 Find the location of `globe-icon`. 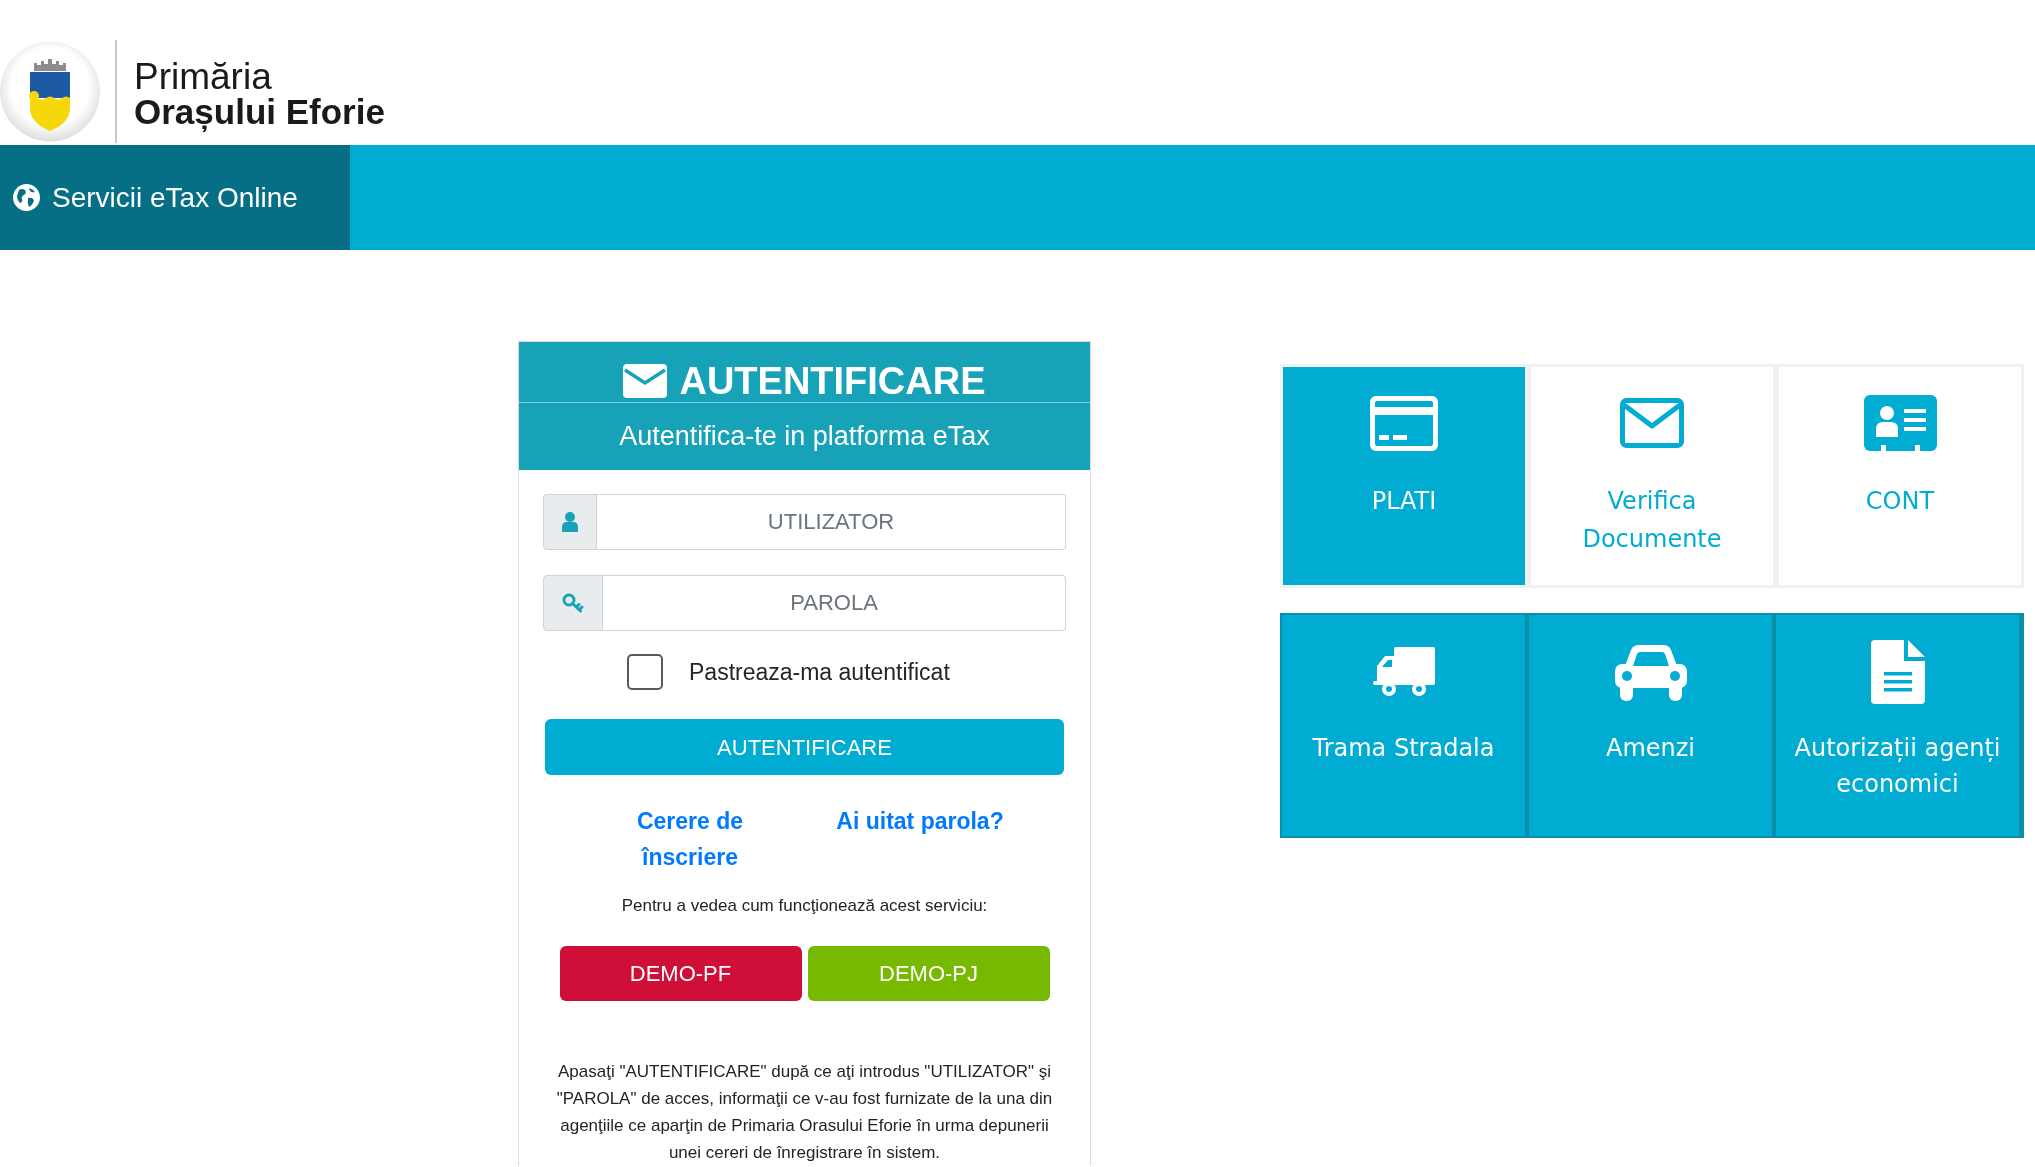

globe-icon is located at coordinates (26, 197).